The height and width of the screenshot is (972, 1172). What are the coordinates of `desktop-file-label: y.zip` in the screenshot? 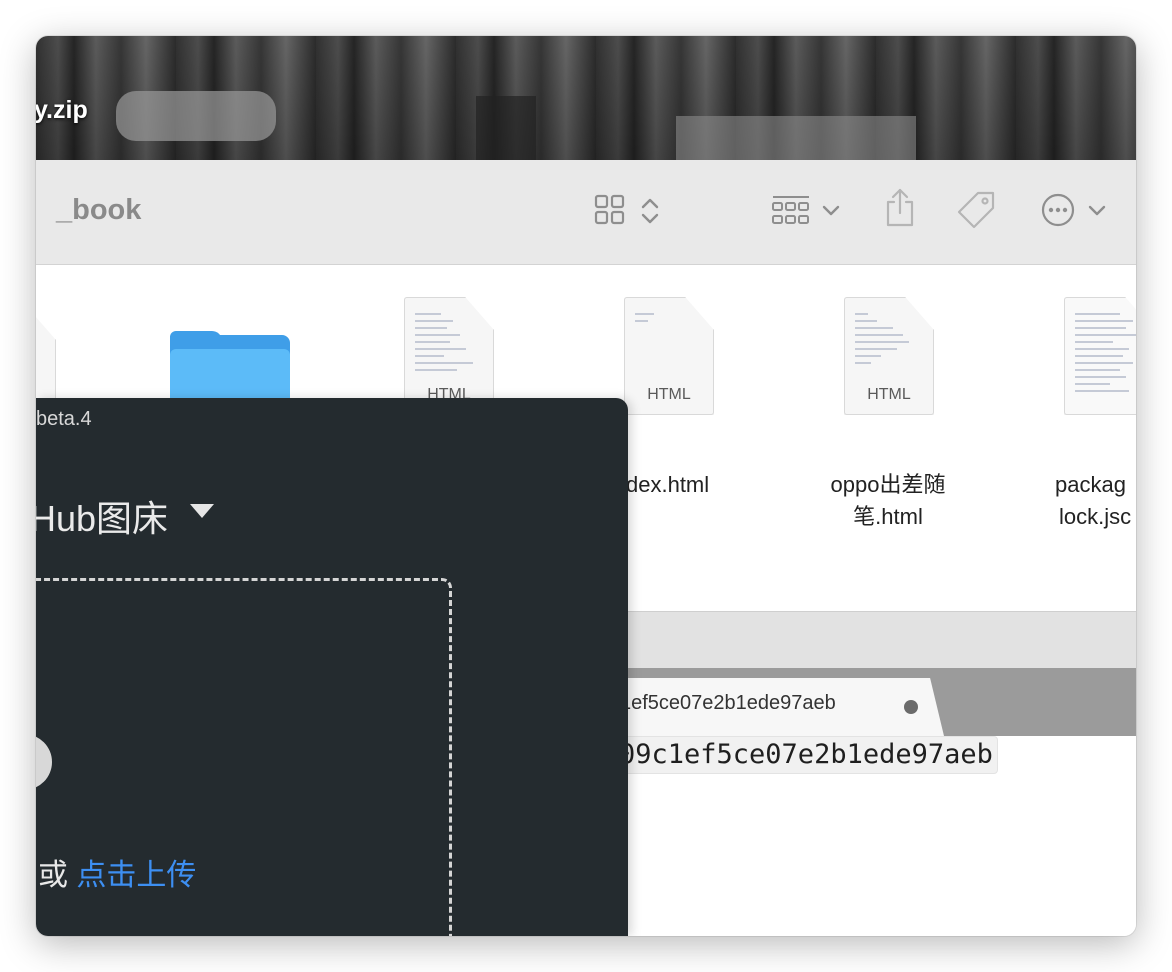 It's located at (62, 110).